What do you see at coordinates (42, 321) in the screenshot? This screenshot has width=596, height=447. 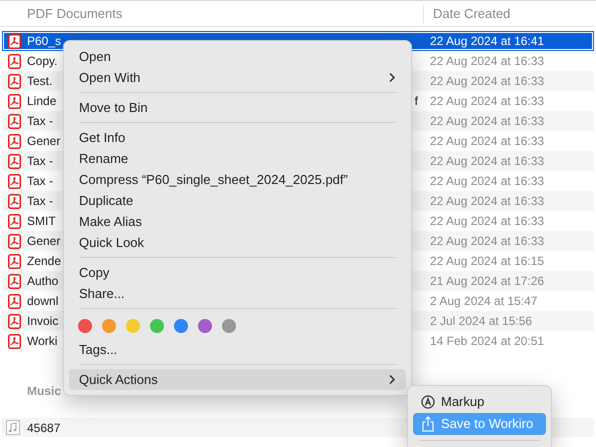 I see `file-name: Invoic` at bounding box center [42, 321].